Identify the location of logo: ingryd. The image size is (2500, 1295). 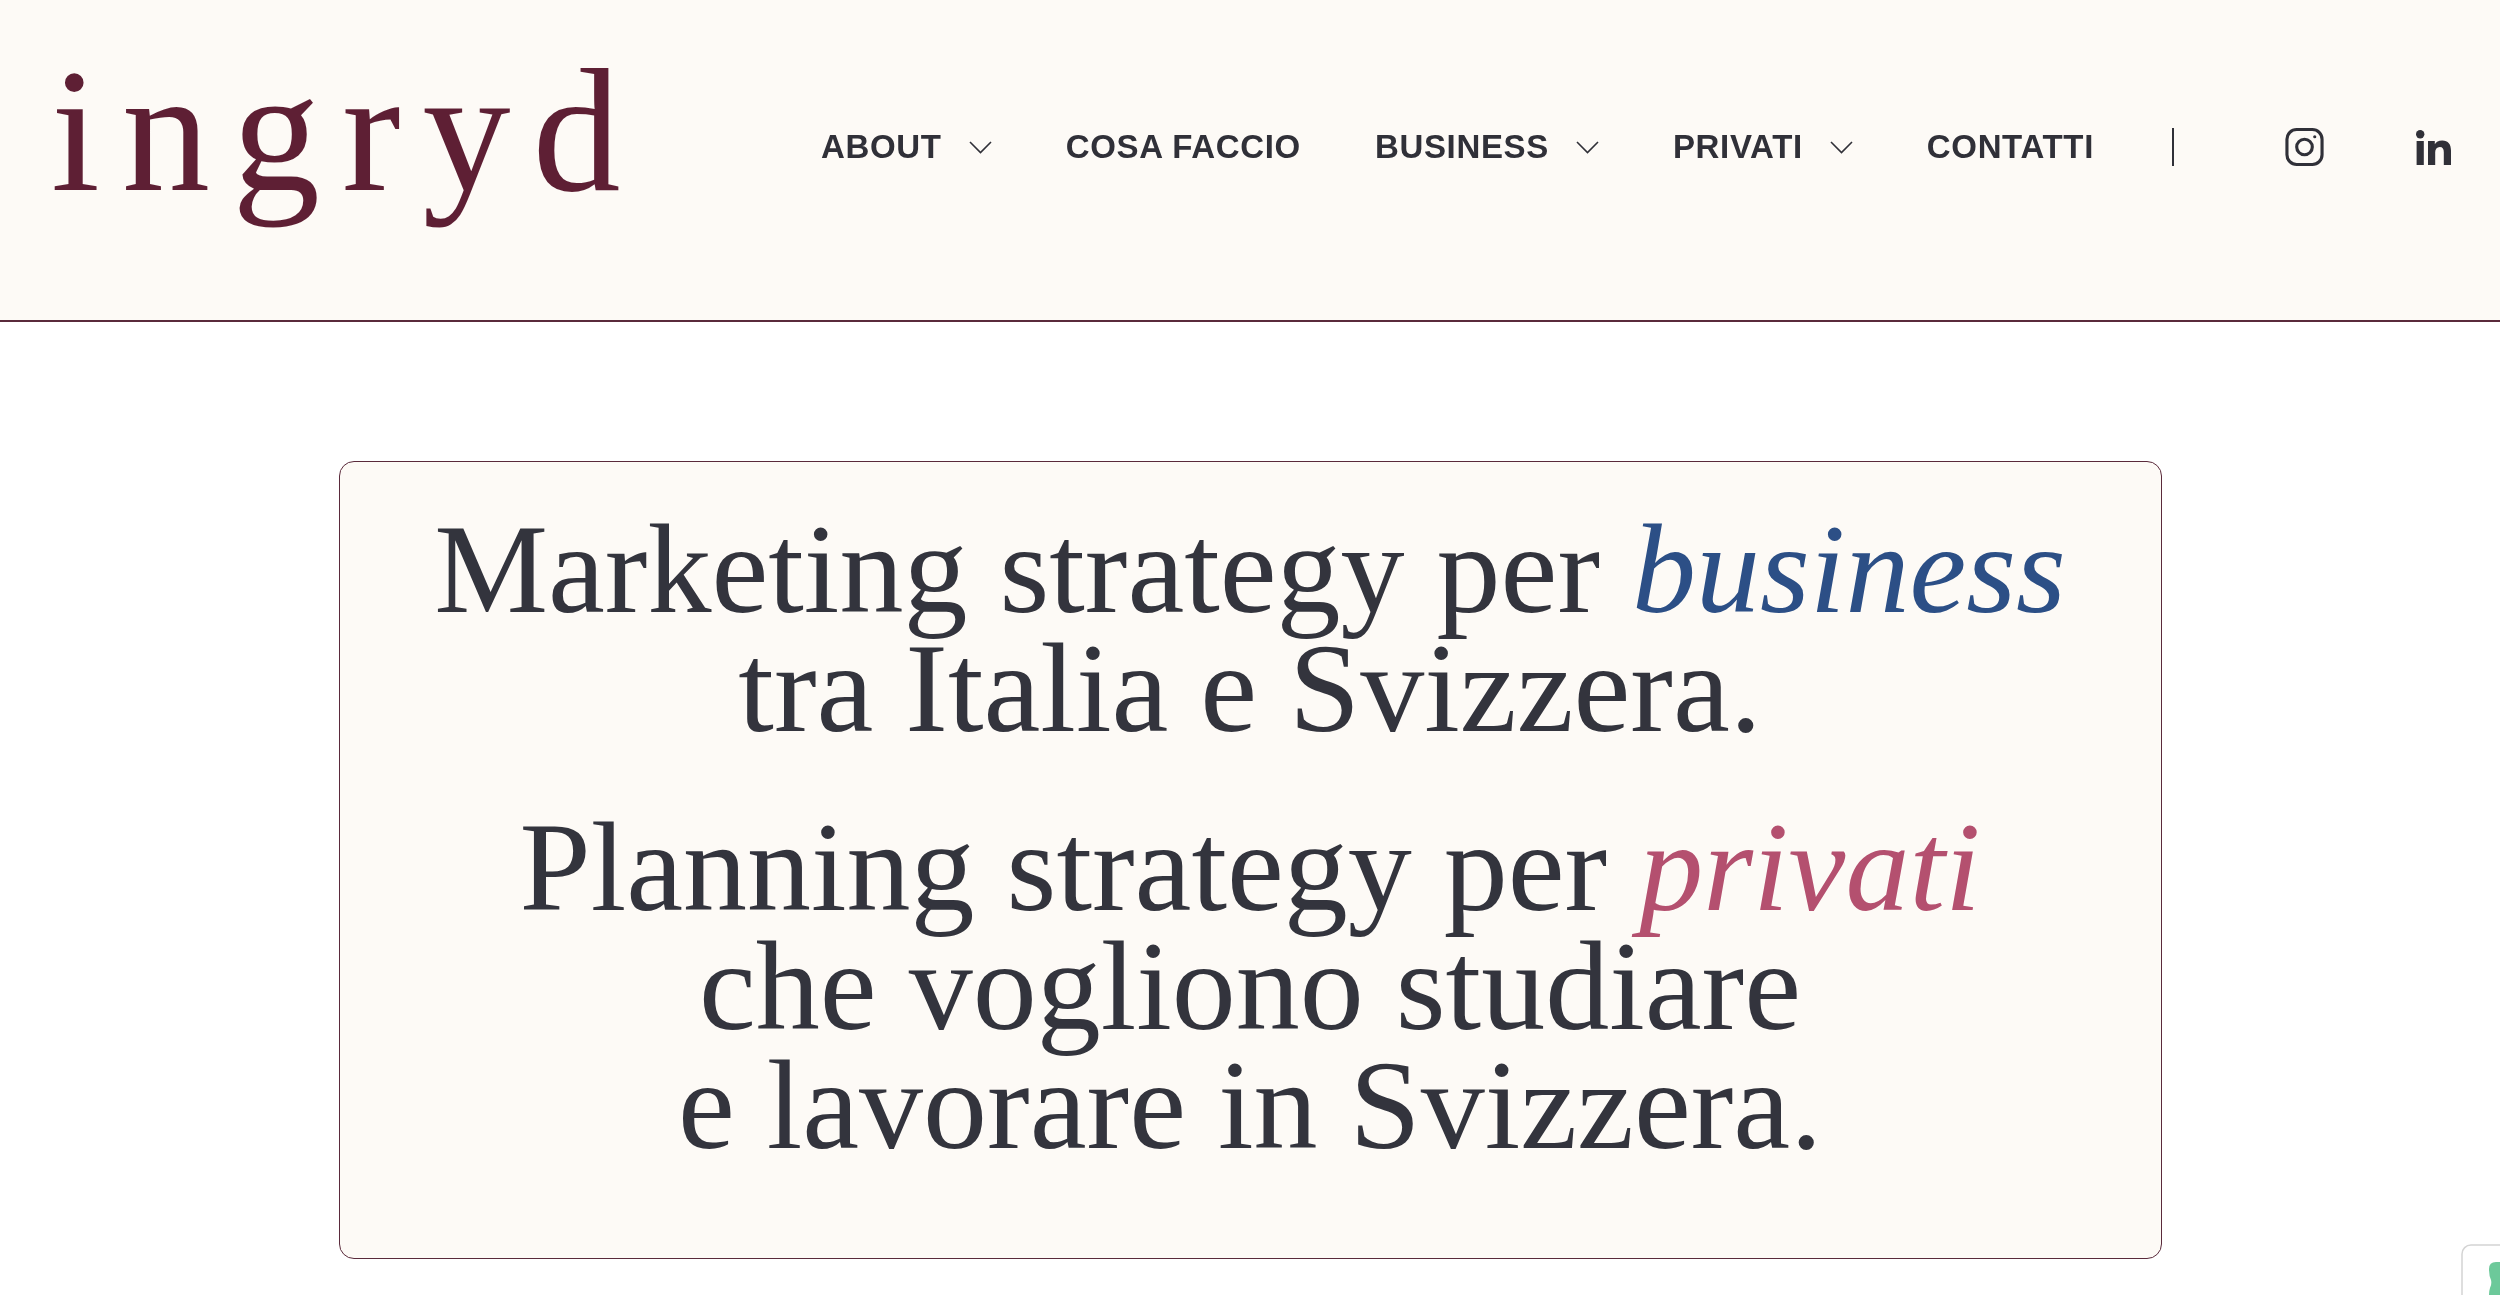
(347, 131).